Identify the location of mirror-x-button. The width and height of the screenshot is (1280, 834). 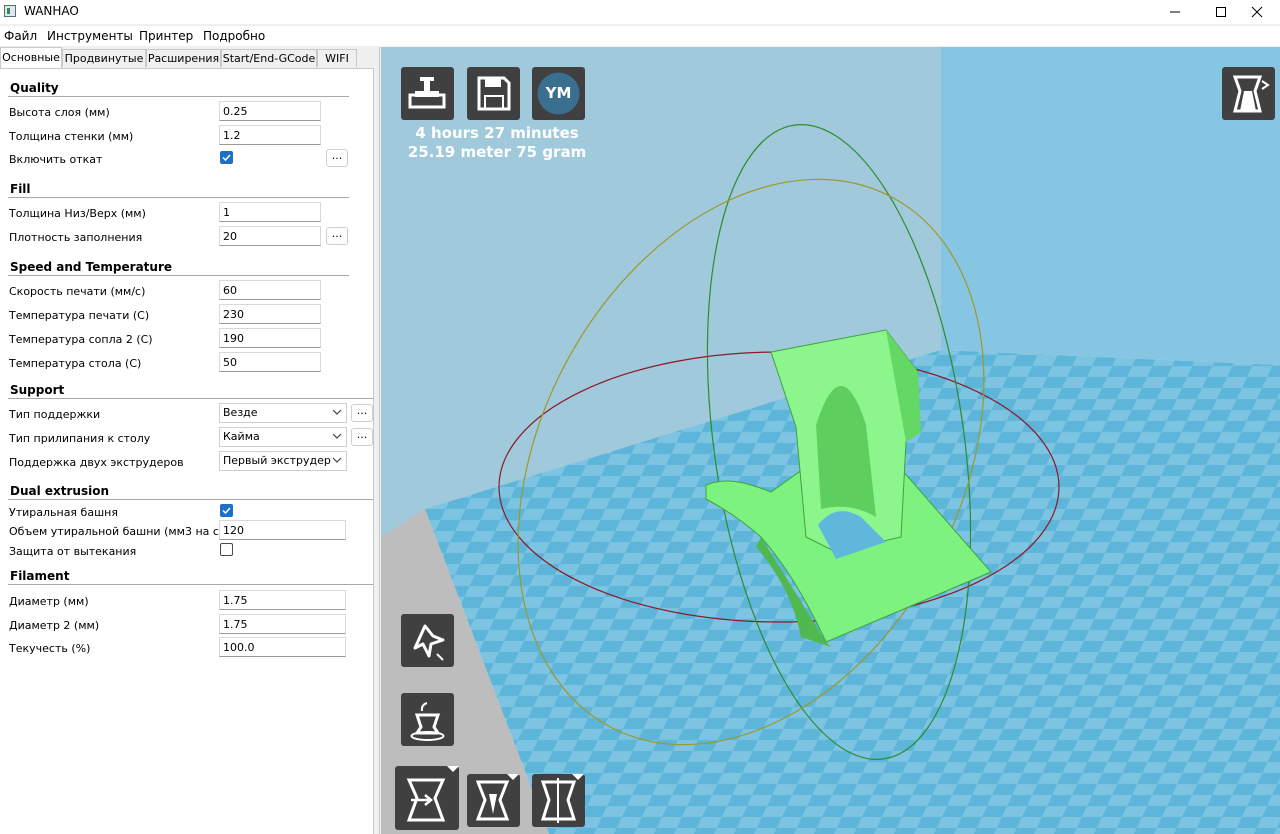
(493, 800).